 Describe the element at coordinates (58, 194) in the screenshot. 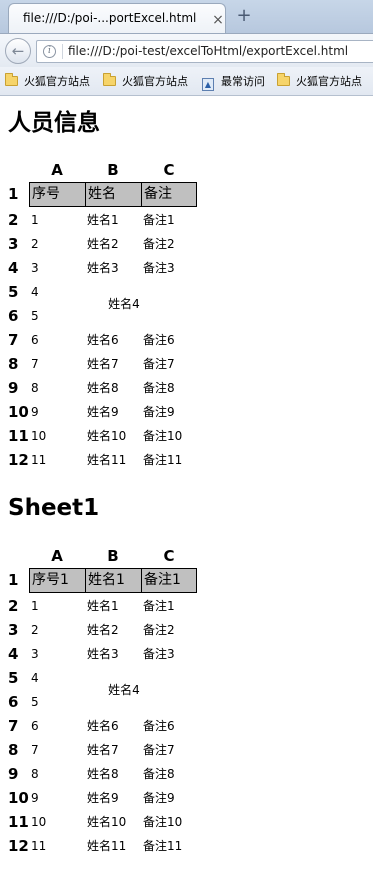

I see `header-cell: 序号` at that location.